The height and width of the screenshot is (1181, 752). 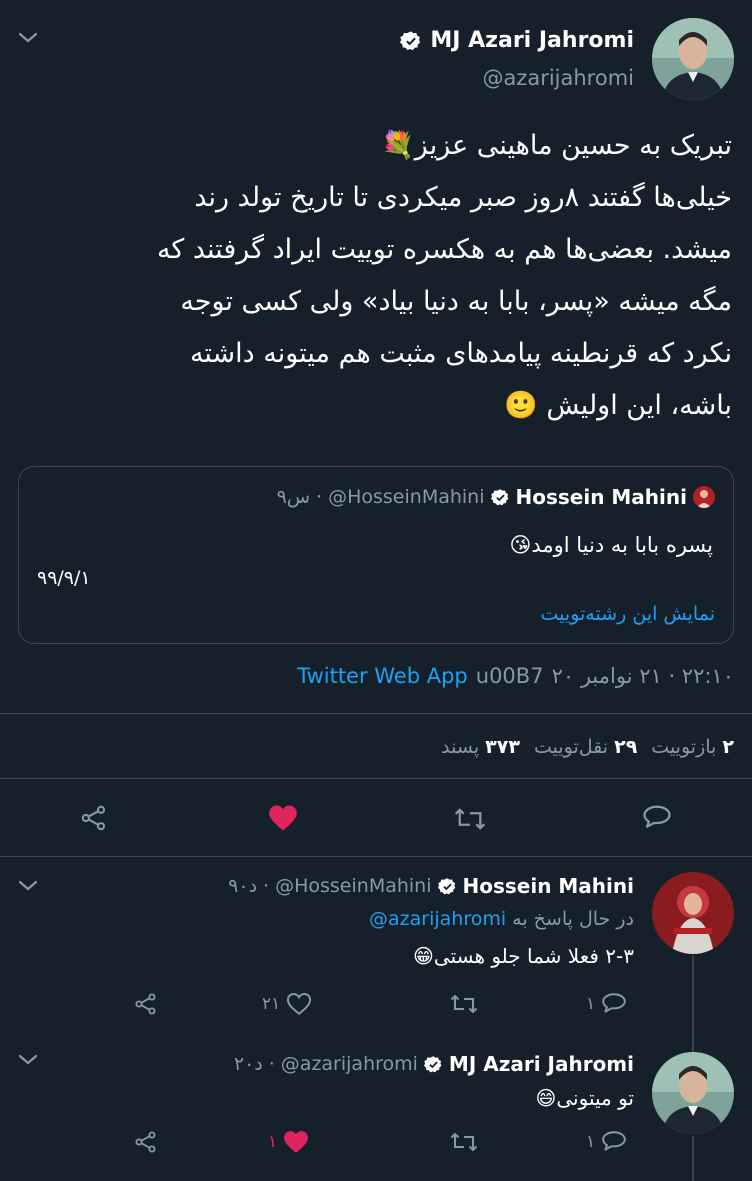 I want to click on reply-time: ۲۰د, so click(x=248, y=1064).